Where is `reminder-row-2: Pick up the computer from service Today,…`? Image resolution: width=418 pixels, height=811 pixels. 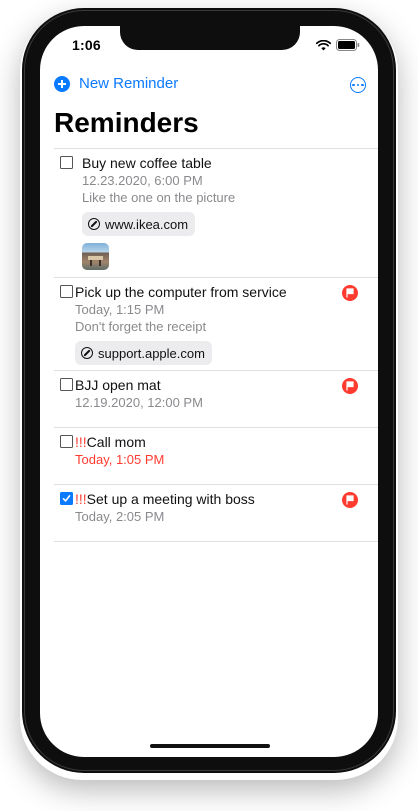 reminder-row-2: Pick up the computer from service Today,… is located at coordinates (209, 324).